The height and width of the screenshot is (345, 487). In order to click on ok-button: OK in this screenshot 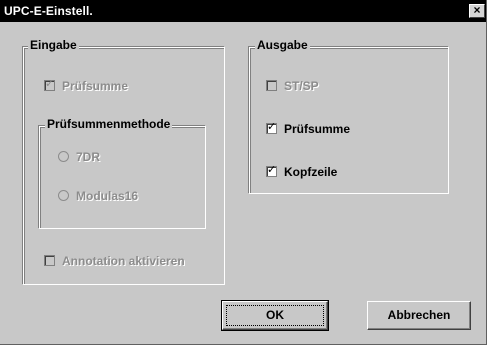, I will do `click(275, 315)`.